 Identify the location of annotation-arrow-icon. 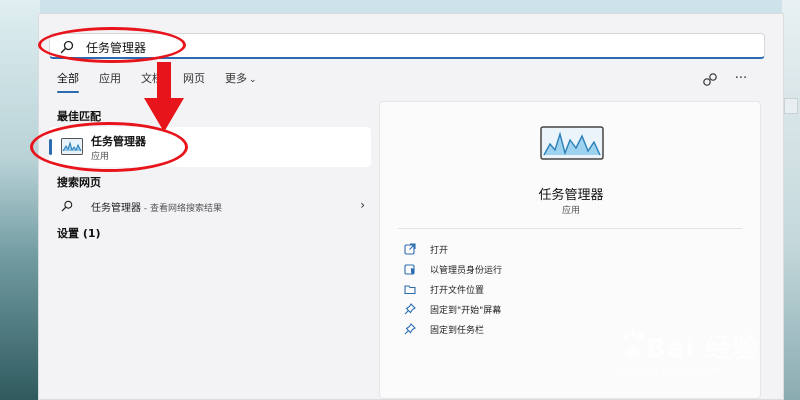
(164, 97).